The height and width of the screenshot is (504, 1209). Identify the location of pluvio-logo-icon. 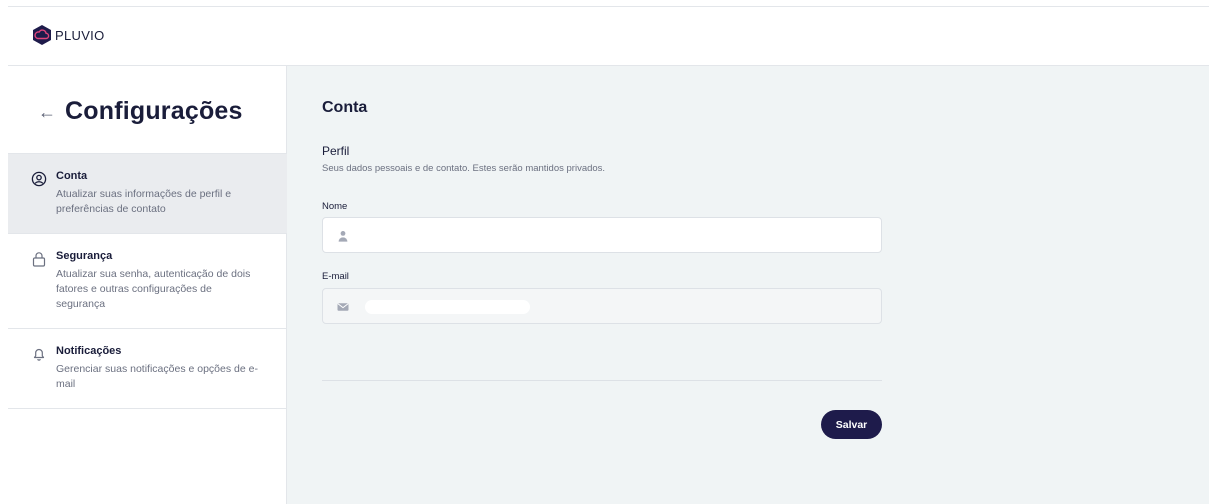
(42, 35).